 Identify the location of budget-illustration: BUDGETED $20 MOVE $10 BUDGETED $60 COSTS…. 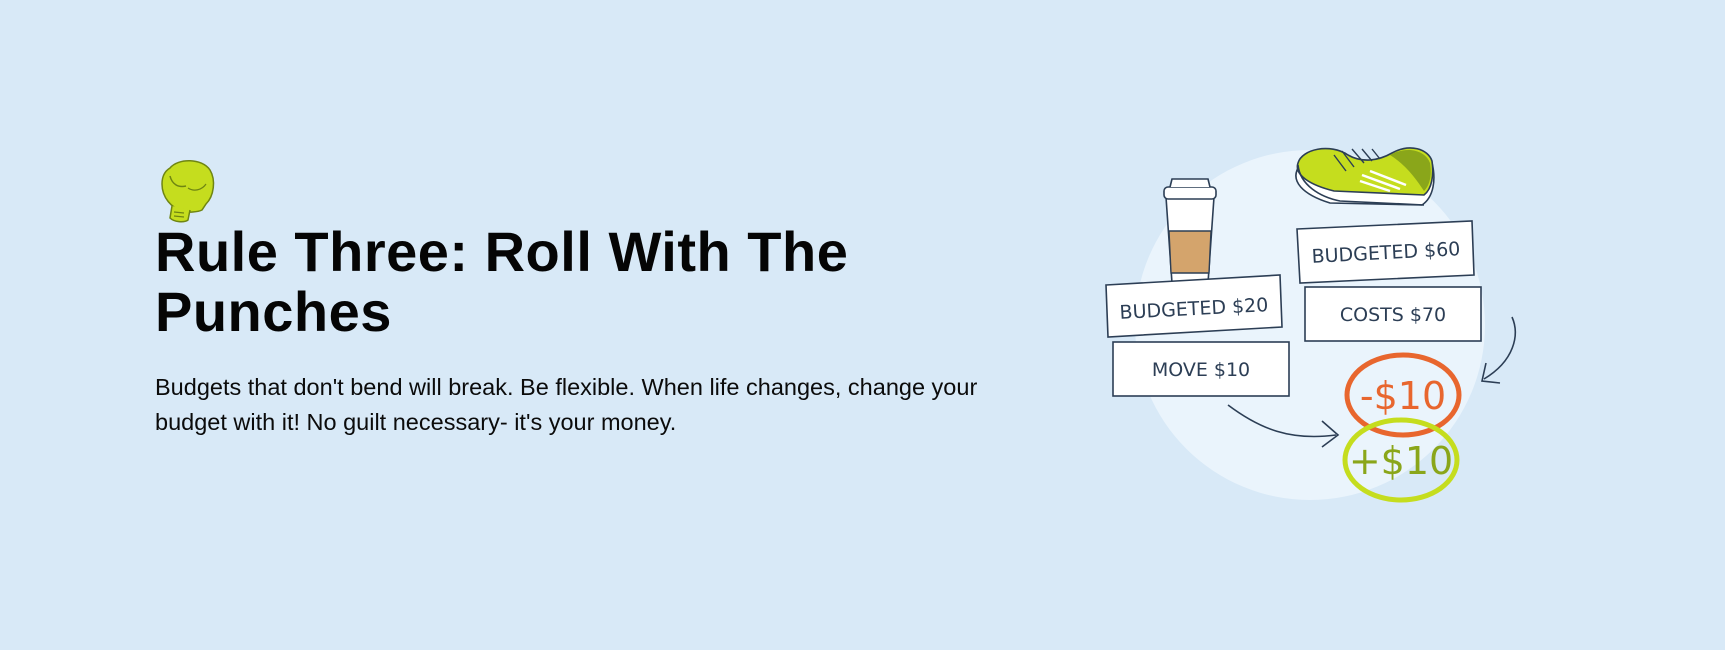
(1310, 325).